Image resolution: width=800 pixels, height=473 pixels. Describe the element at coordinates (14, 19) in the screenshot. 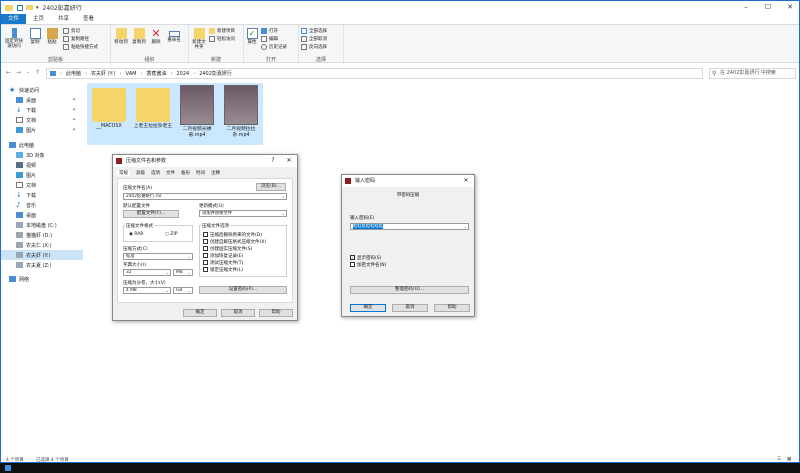

I see `tab-file: 文件` at that location.